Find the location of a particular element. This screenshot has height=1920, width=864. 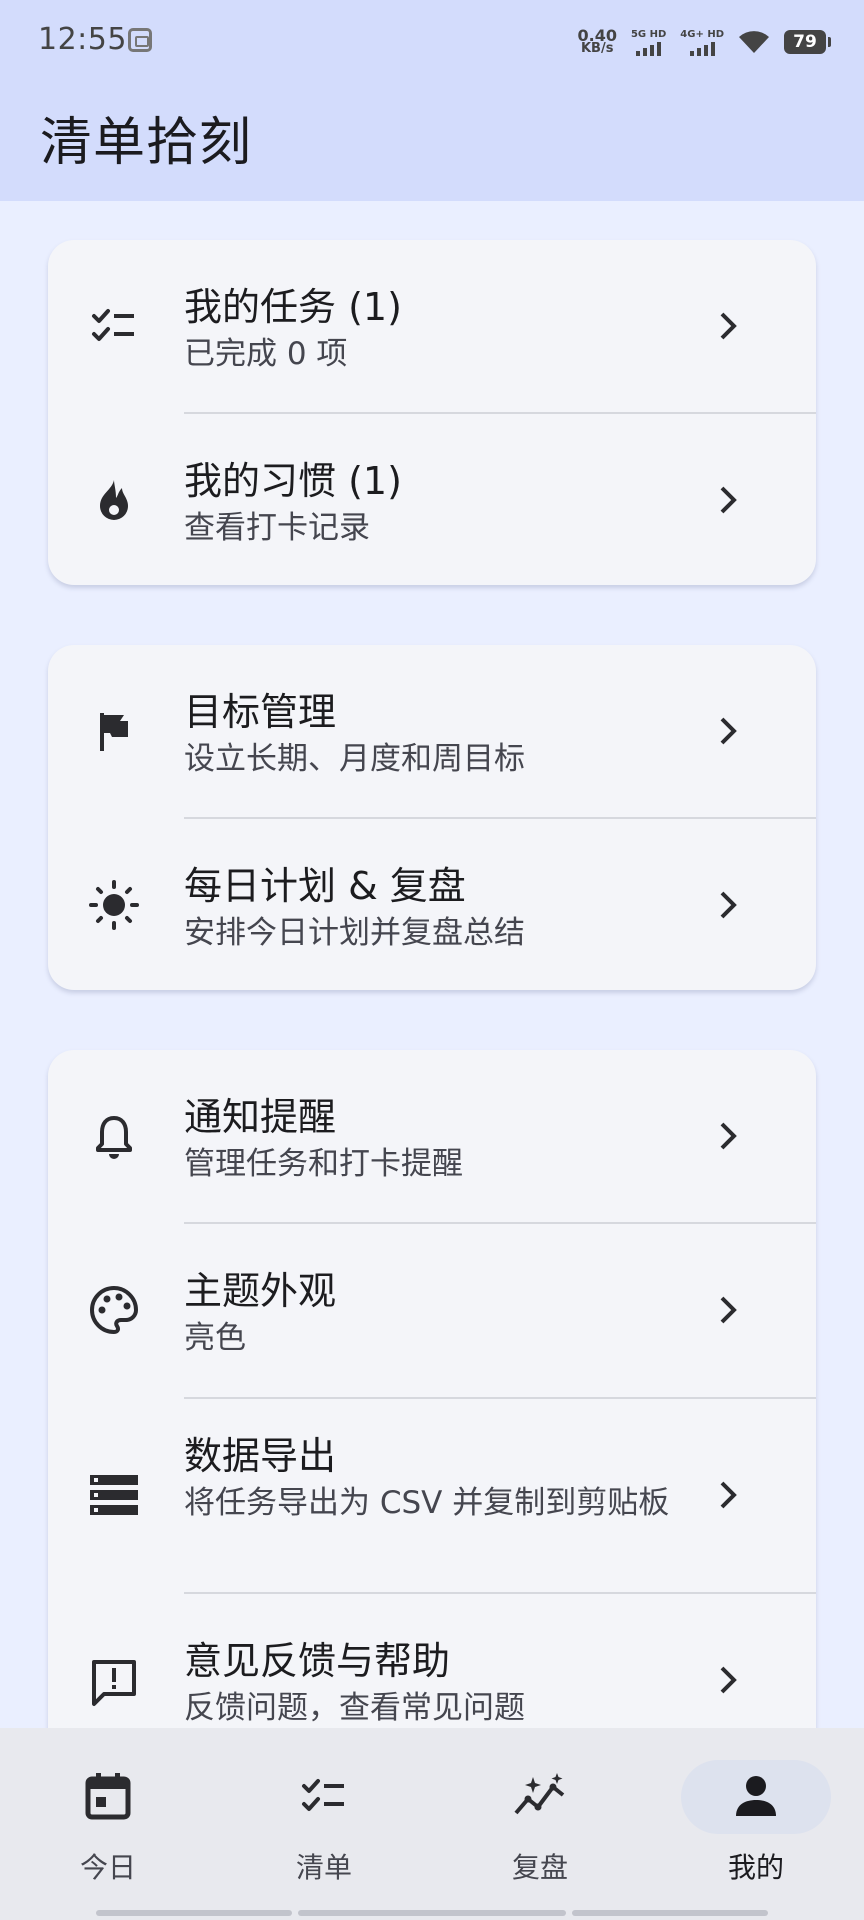

menu-item-title: 通知提醒 is located at coordinates (260, 1117).